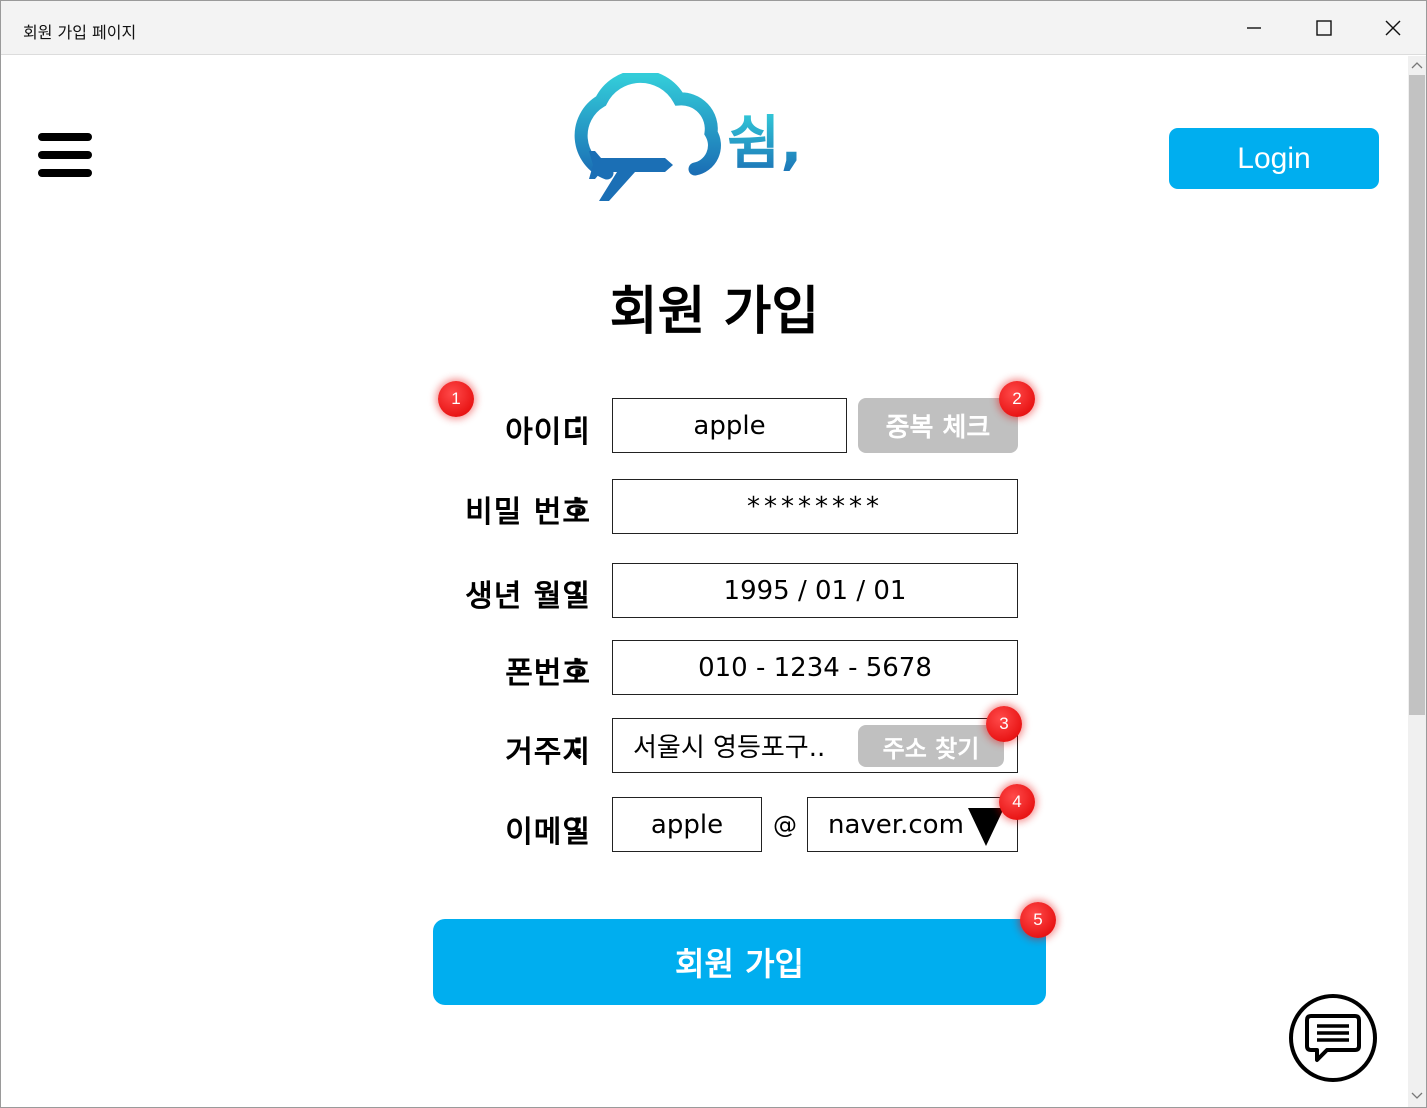  Describe the element at coordinates (896, 824) in the screenshot. I see `email-domain-value: naver.com` at that location.